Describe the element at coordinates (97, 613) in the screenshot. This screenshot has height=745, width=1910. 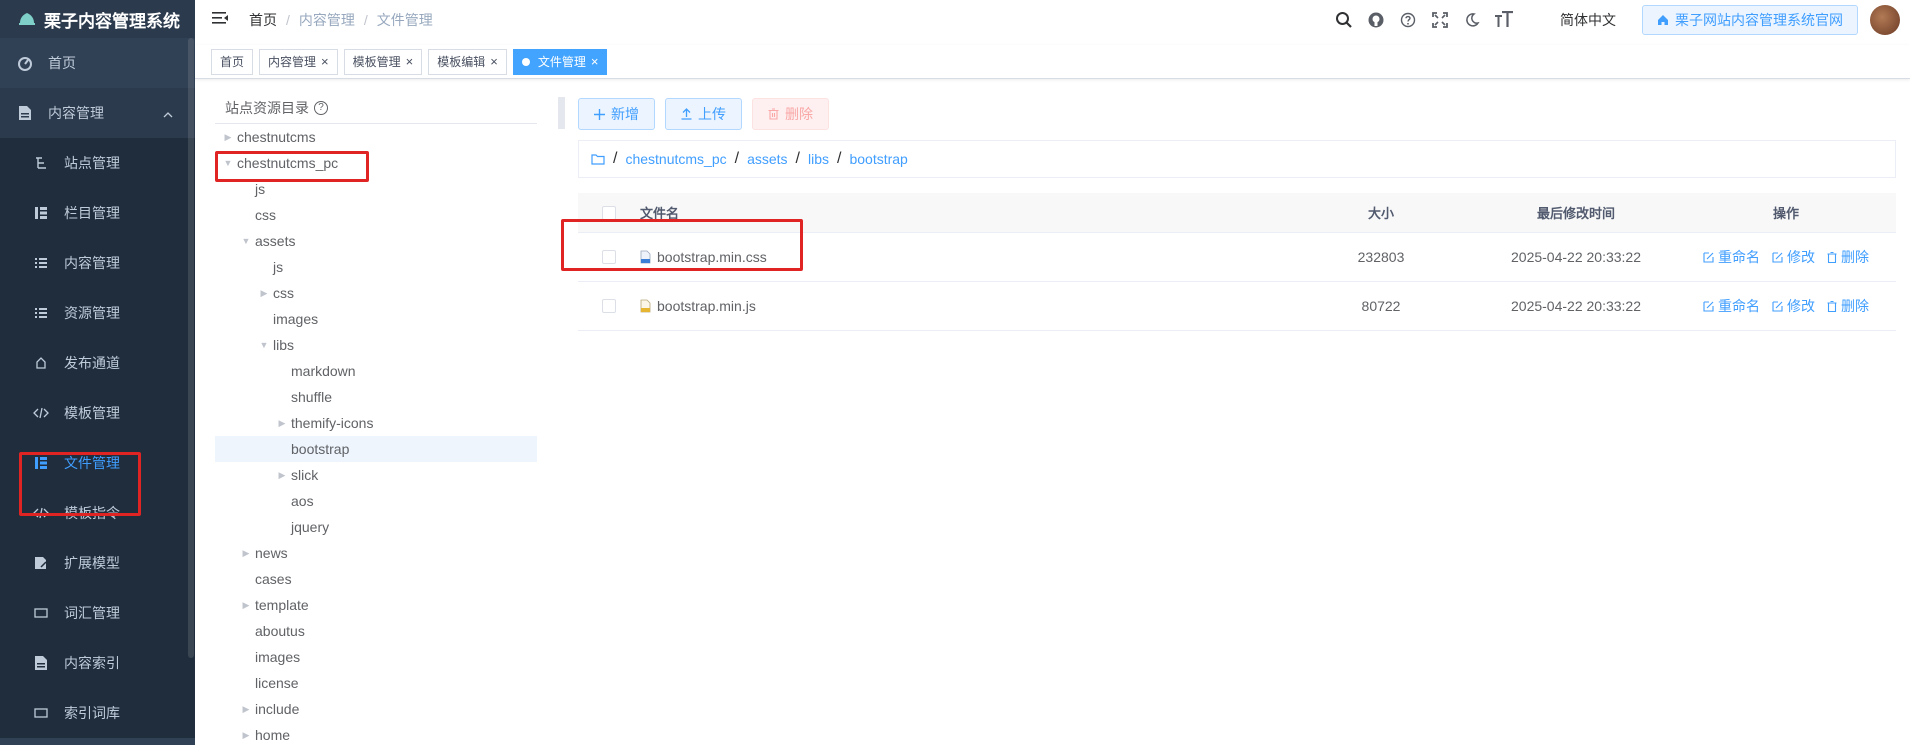
I see `sidebar-item-vocab: 词汇管理` at that location.